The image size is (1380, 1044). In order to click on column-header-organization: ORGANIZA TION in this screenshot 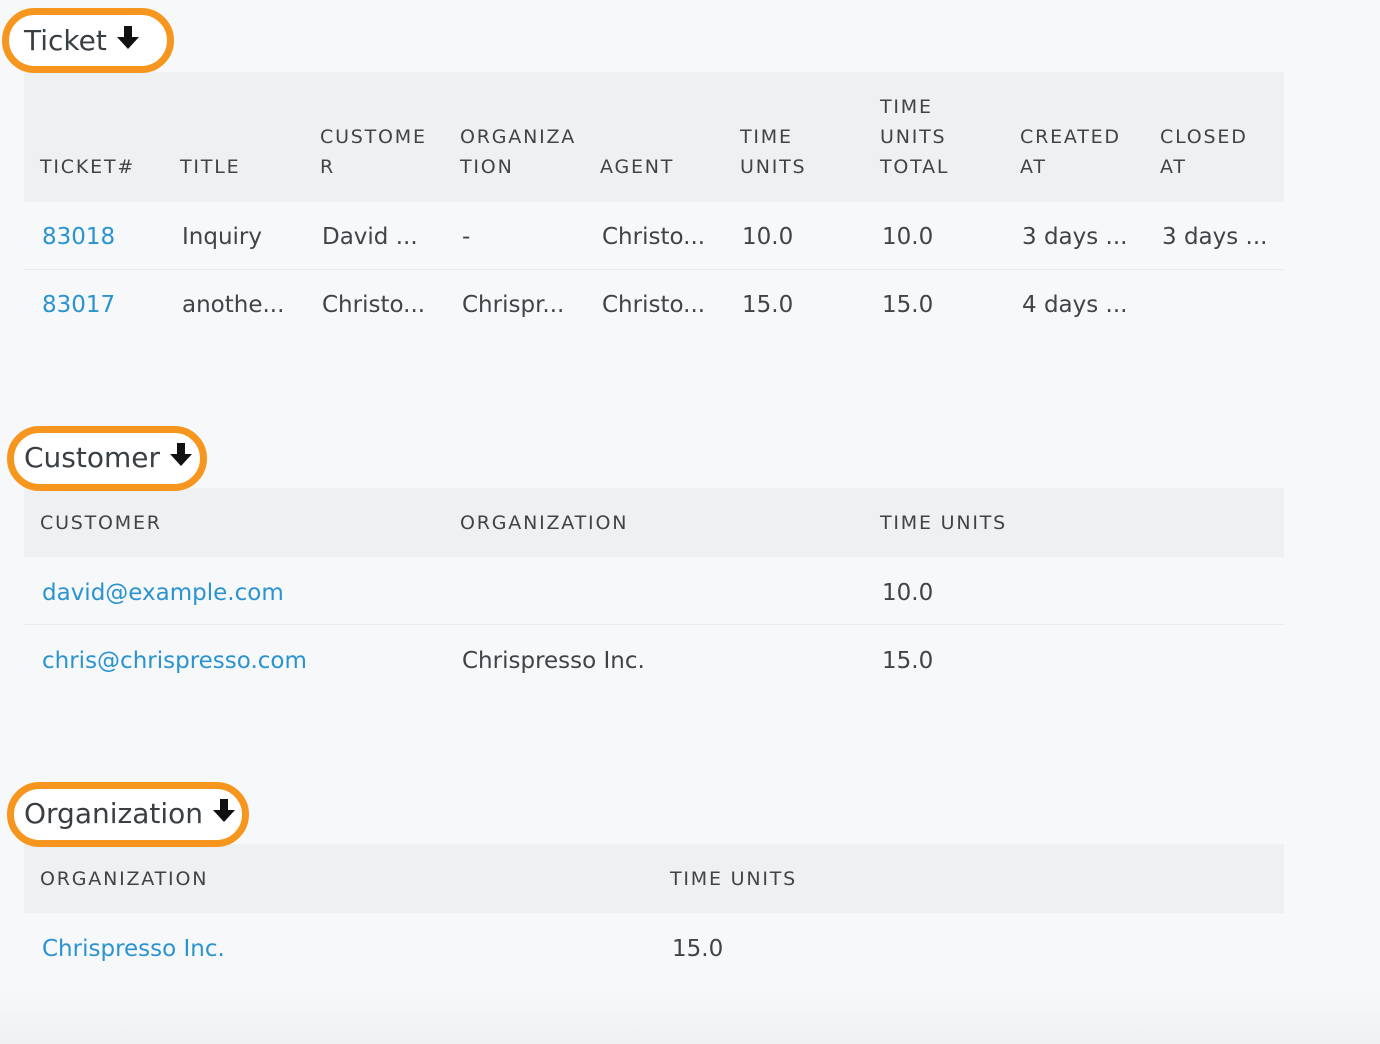, I will do `click(518, 152)`.